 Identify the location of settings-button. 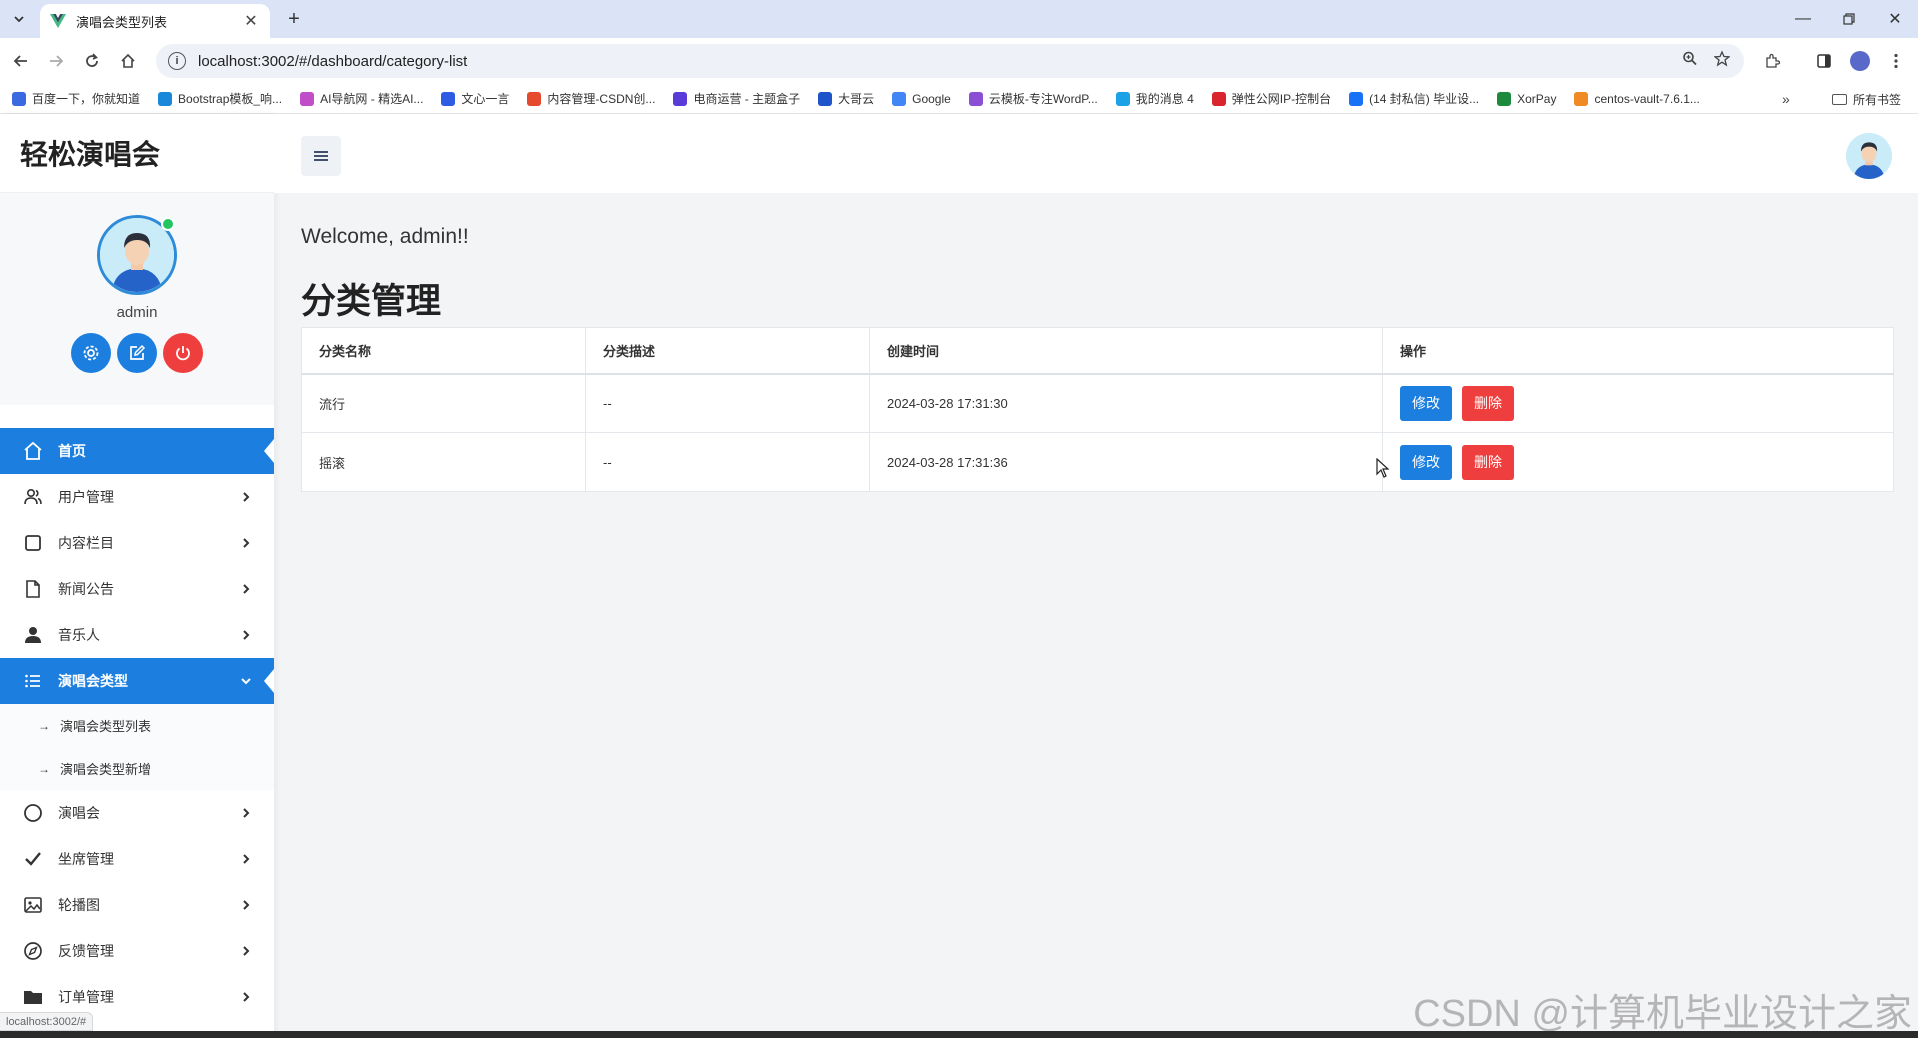
(91, 353).